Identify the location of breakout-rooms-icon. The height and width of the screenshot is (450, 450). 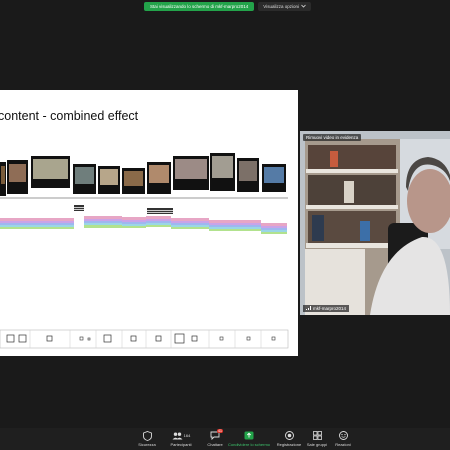
(317, 435).